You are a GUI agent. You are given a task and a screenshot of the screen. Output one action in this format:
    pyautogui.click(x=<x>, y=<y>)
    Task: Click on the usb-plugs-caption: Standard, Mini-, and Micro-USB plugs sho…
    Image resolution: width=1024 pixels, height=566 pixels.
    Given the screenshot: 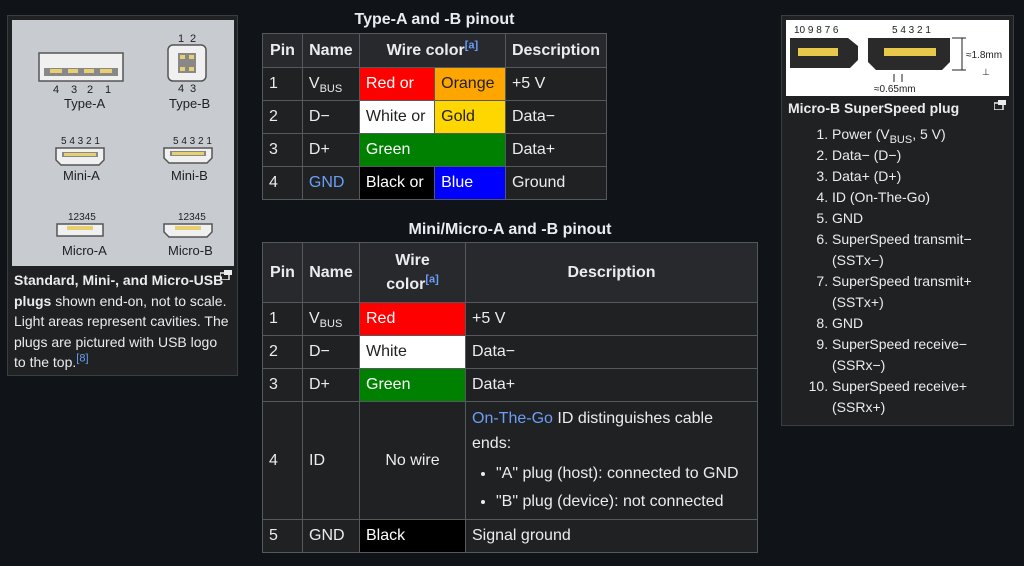 What is the action you would take?
    pyautogui.click(x=123, y=321)
    